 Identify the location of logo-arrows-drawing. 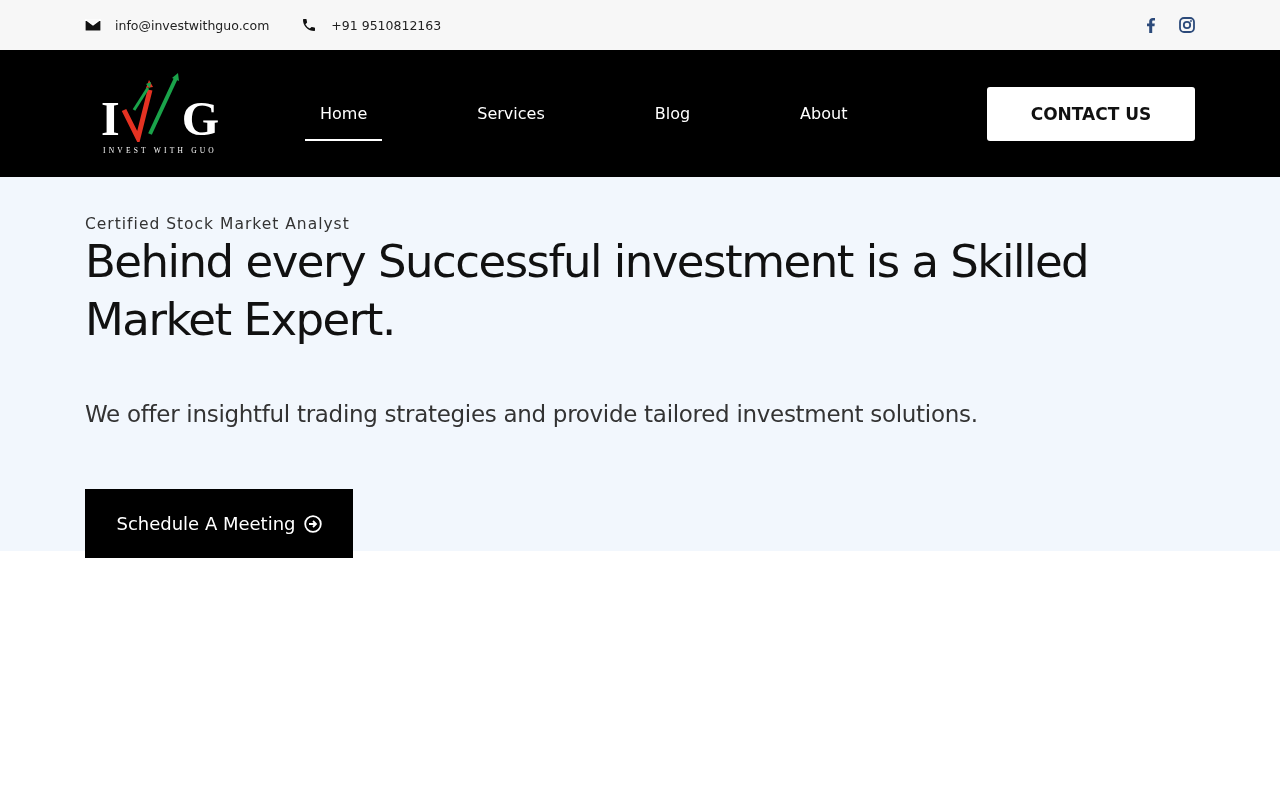
(150, 107).